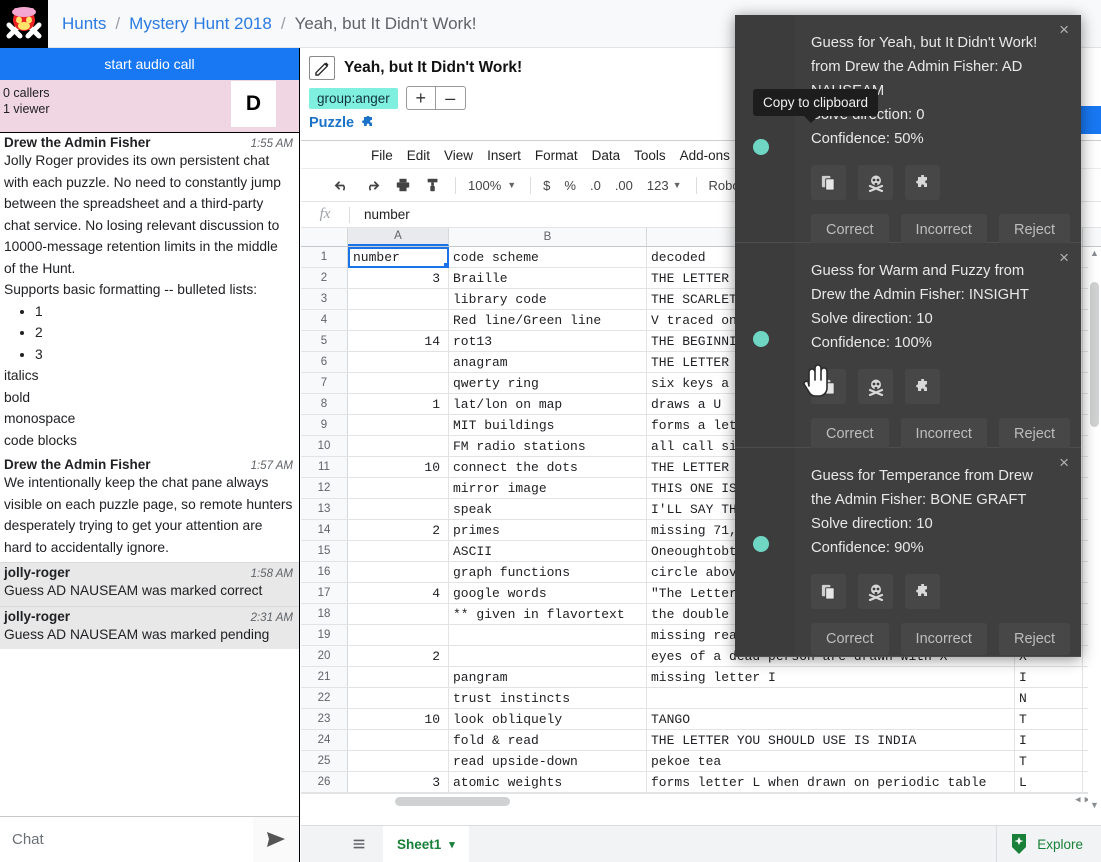 Image resolution: width=1101 pixels, height=862 pixels. Describe the element at coordinates (570, 185) in the screenshot. I see `percent-format-button: %` at that location.